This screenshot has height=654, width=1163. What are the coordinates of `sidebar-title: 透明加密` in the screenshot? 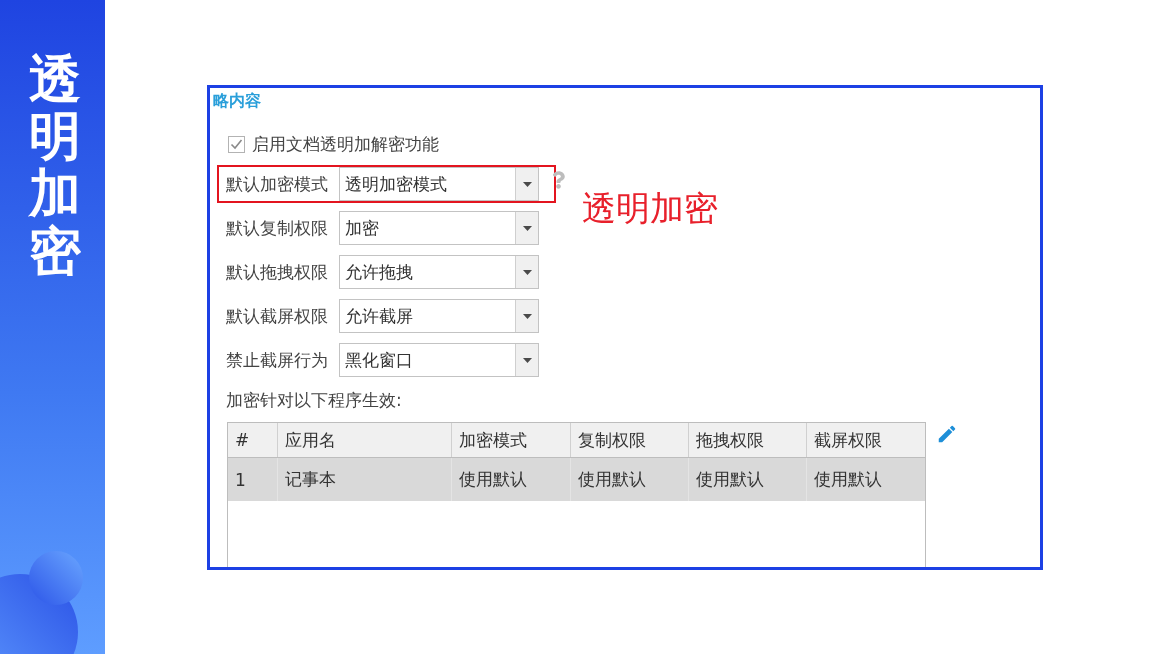 It's located at (55, 165).